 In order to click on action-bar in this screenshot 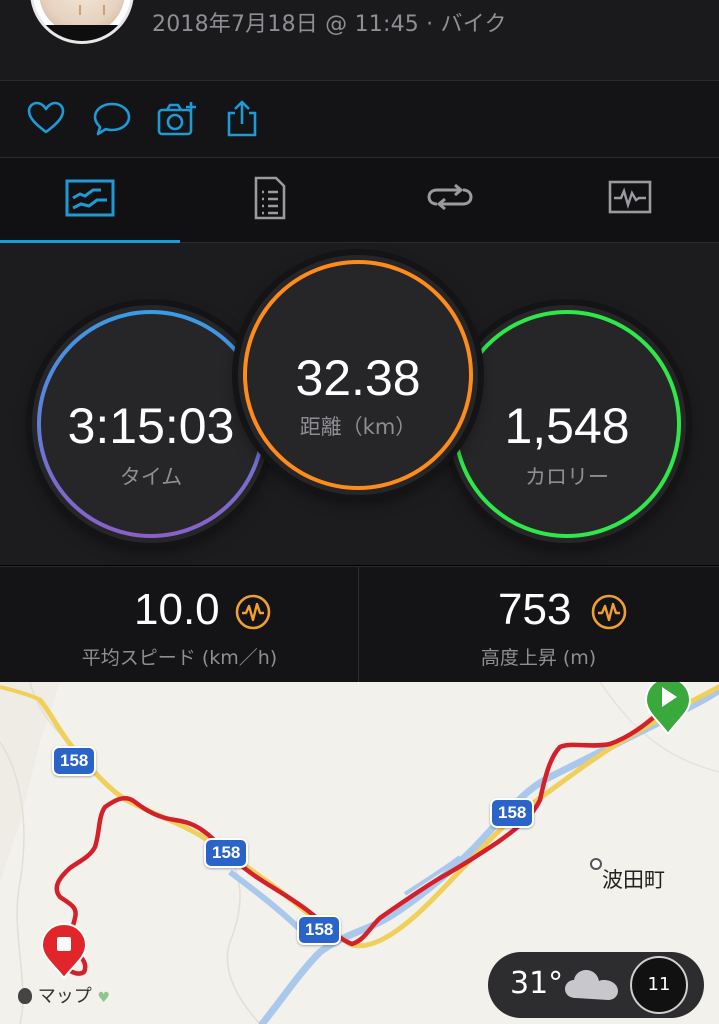, I will do `click(359, 119)`.